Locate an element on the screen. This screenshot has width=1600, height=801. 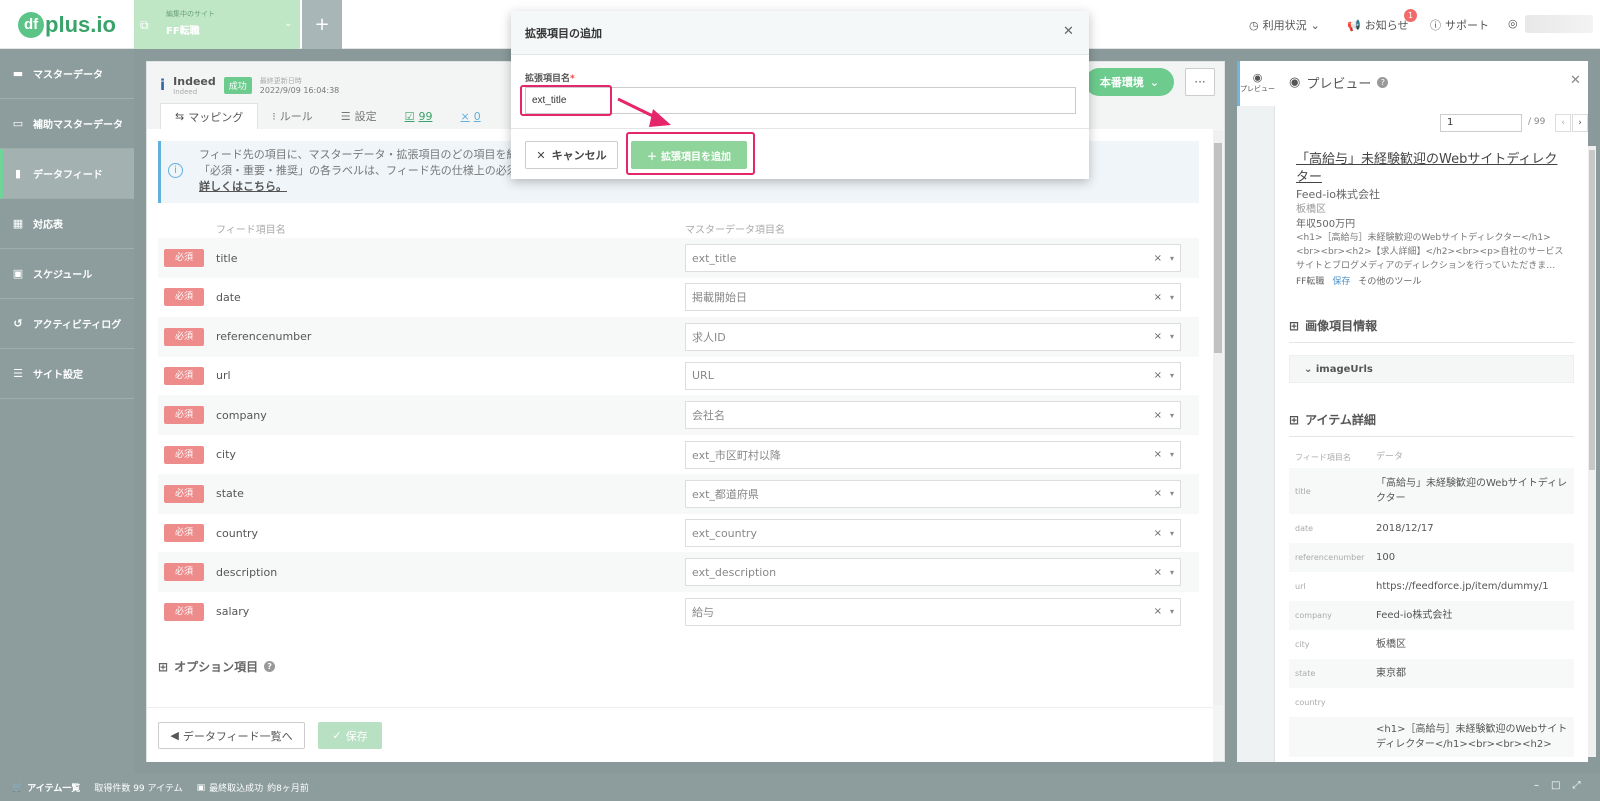
detail-row: date 2018/12/17 is located at coordinates (1431, 528).